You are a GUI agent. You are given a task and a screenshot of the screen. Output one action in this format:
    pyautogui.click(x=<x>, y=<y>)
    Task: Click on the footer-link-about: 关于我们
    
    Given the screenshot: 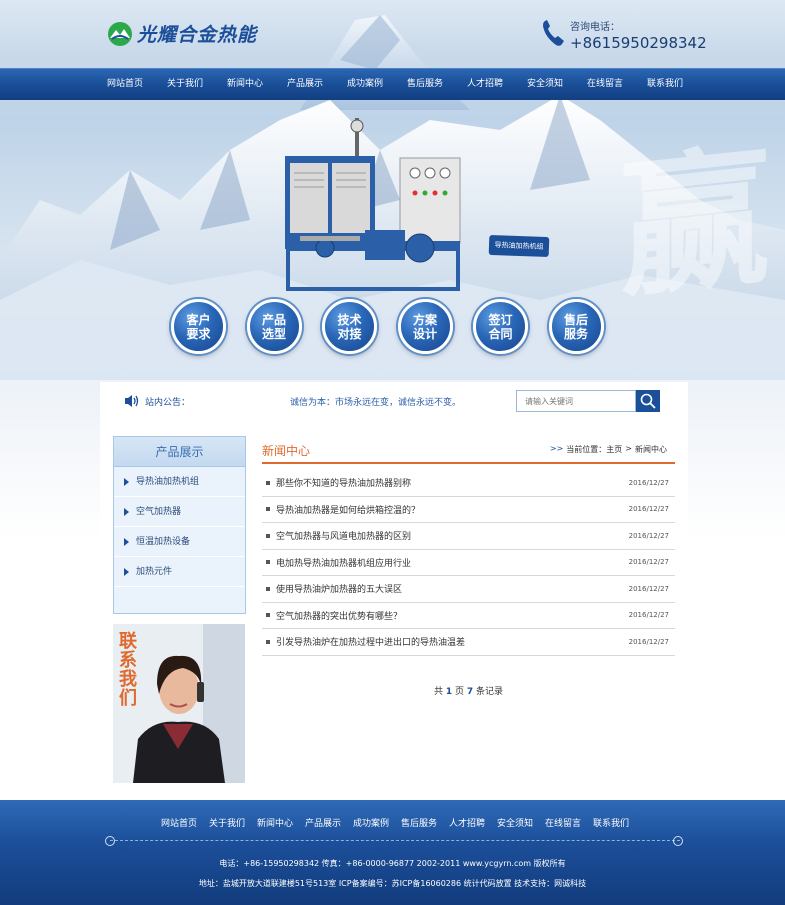 What is the action you would take?
    pyautogui.click(x=227, y=822)
    